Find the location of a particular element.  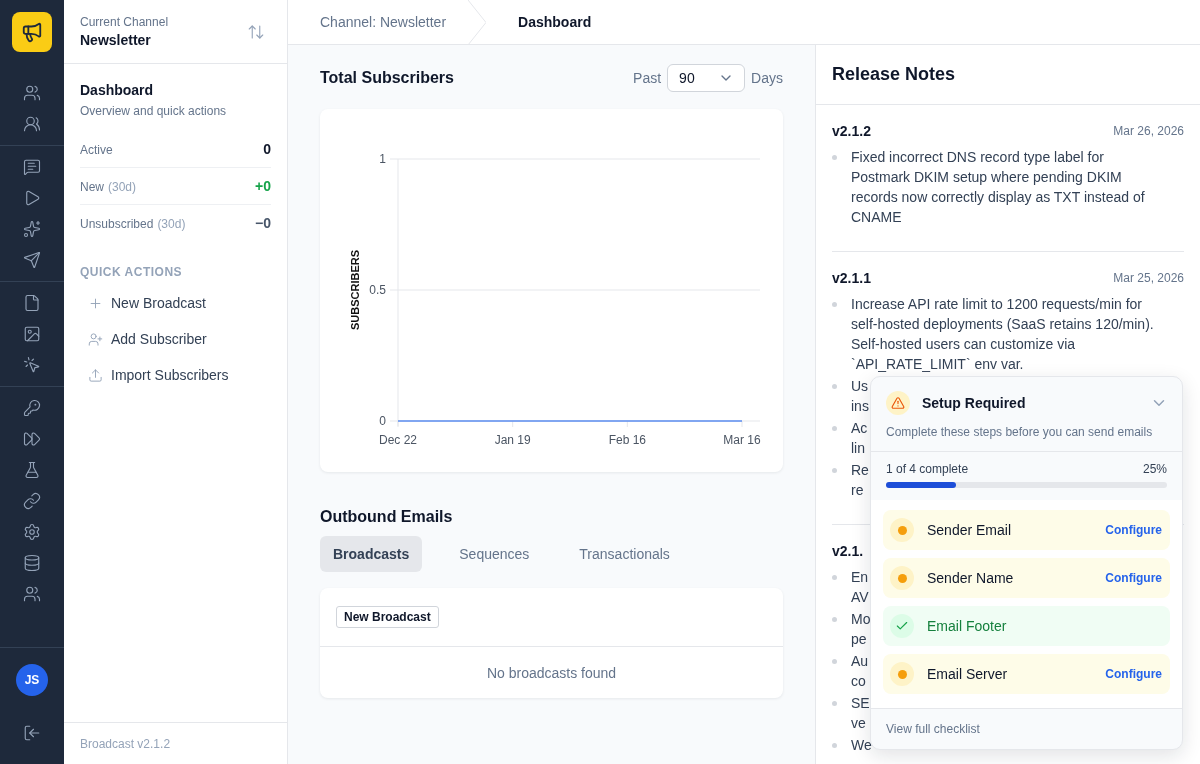

y-tick-label: 1 is located at coordinates (382, 159).